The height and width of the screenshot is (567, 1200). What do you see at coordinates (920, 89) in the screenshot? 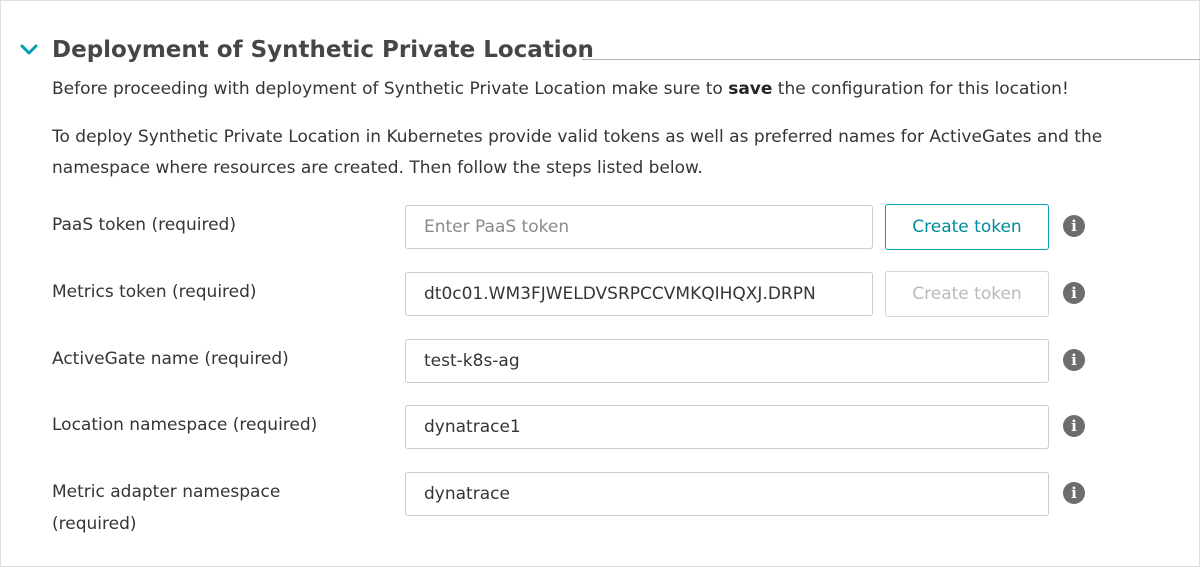
I see `save-notice-suffix: the configuration for this location!` at bounding box center [920, 89].